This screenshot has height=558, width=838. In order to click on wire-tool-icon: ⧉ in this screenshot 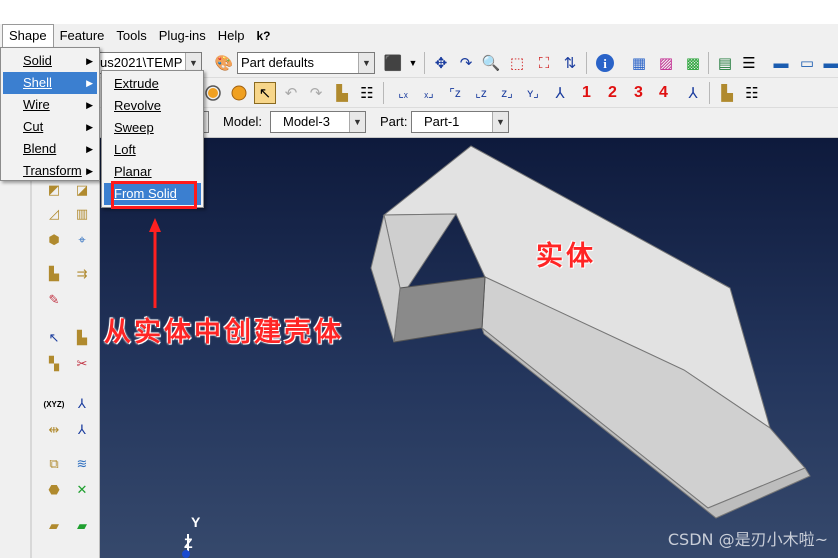, I will do `click(54, 464)`.